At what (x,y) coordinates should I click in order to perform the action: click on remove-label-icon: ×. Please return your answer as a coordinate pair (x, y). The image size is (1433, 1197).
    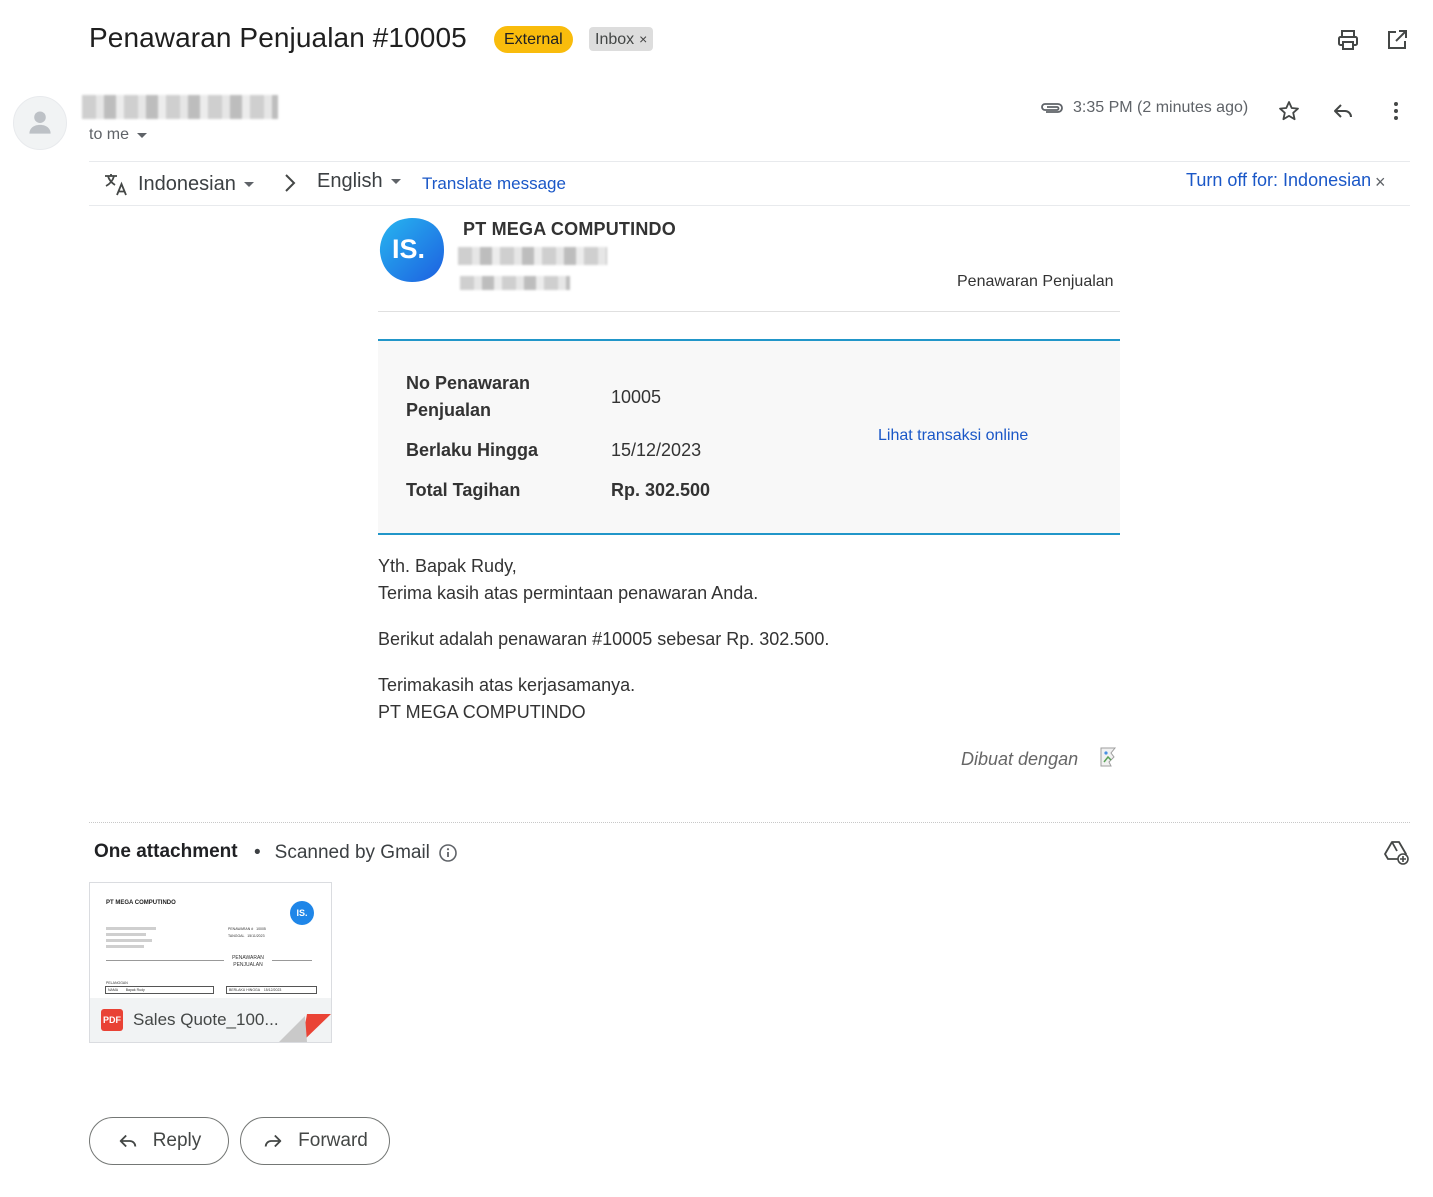
    Looking at the image, I should click on (643, 39).